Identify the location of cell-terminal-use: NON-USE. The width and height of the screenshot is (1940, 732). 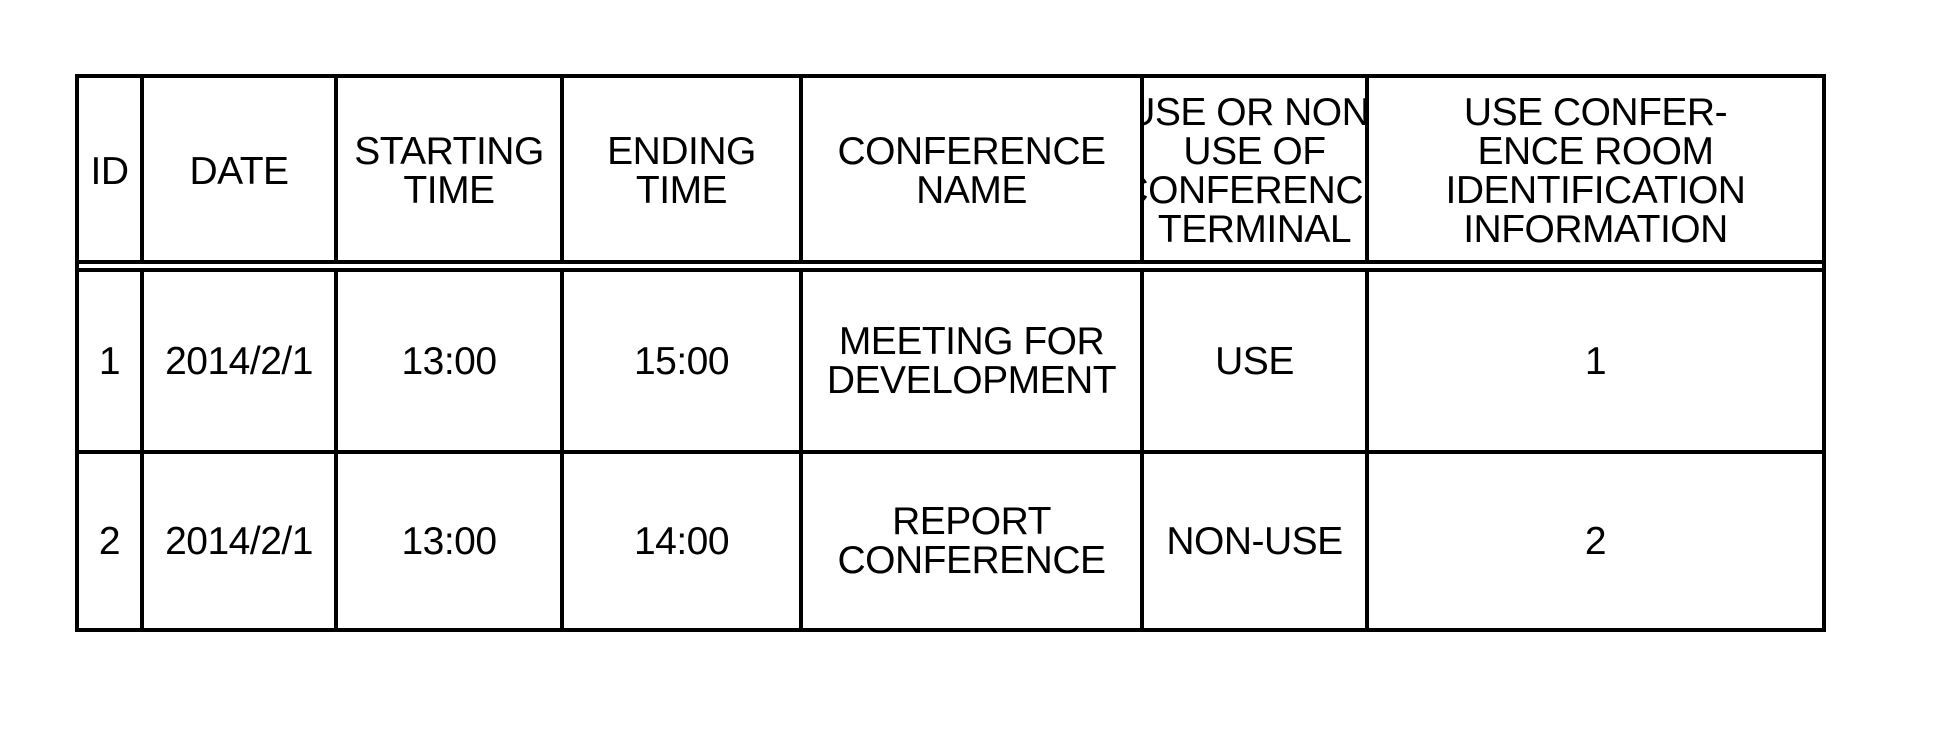
(1256, 541).